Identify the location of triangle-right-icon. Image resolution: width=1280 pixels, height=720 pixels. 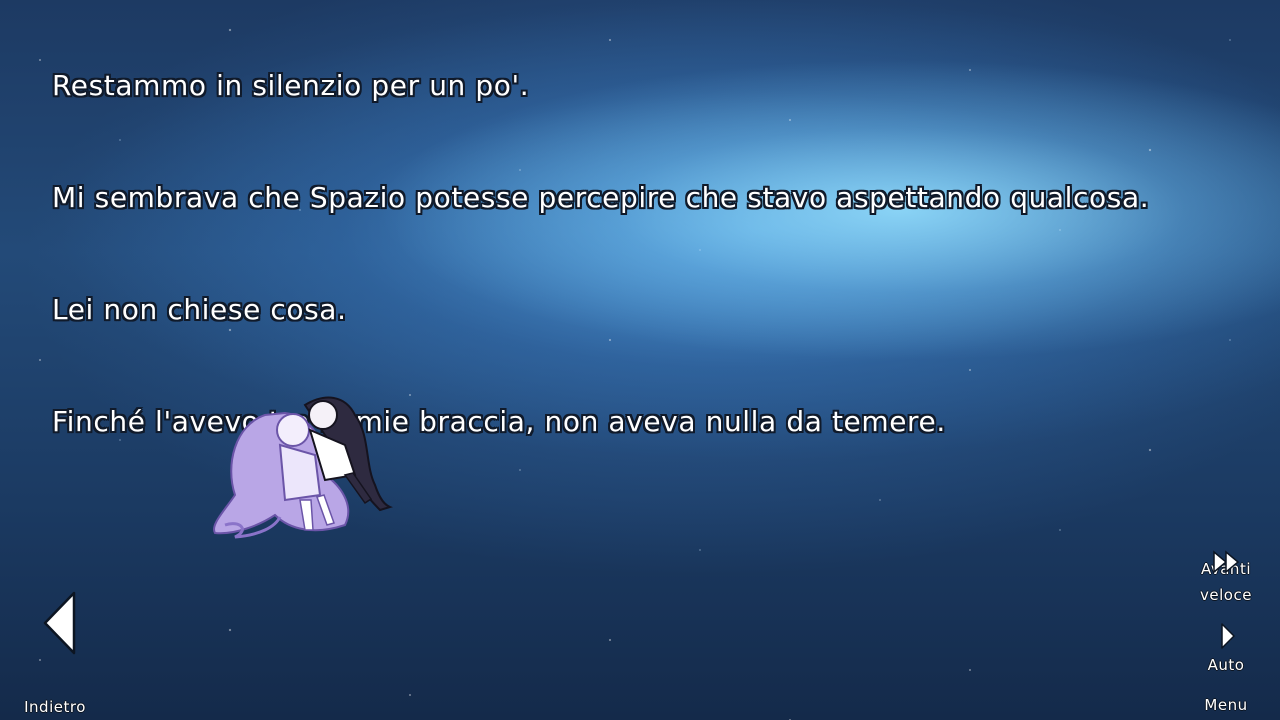
(1228, 636).